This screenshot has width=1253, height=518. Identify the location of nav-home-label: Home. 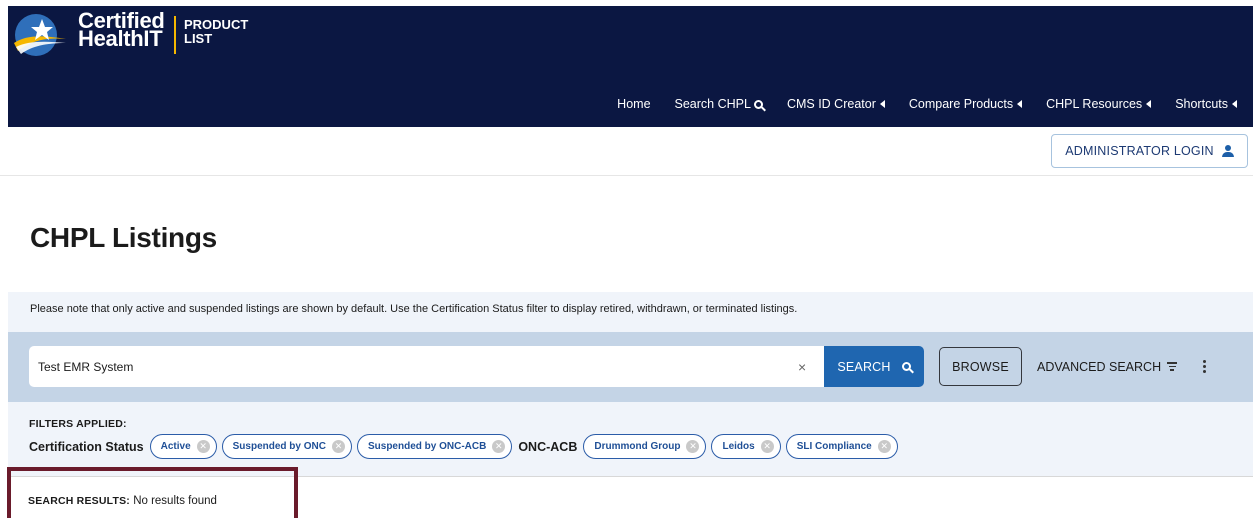
(634, 104).